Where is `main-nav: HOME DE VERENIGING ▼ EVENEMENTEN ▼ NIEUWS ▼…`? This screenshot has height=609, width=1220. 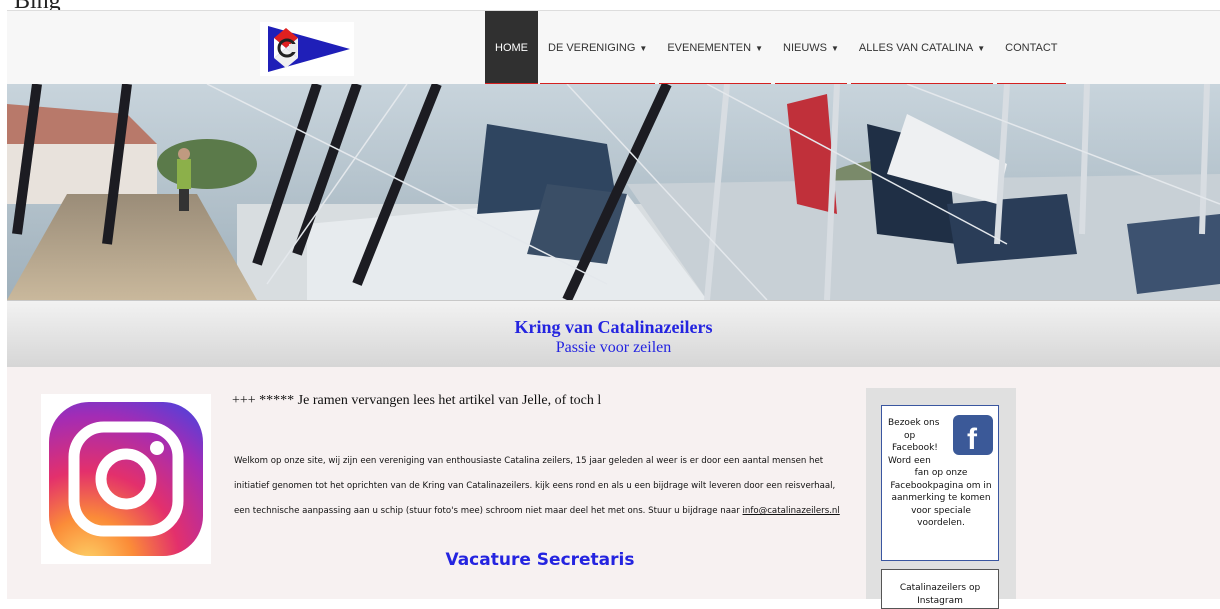
main-nav: HOME DE VERENIGING ▼ EVENEMENTEN ▼ NIEUWS ▼… is located at coordinates (776, 48).